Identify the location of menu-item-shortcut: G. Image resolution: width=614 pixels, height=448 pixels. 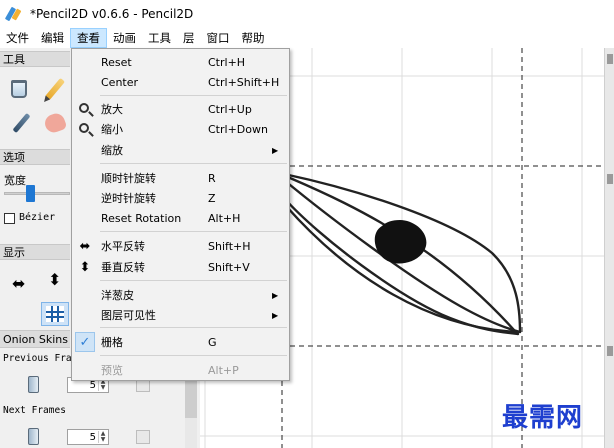
(212, 342).